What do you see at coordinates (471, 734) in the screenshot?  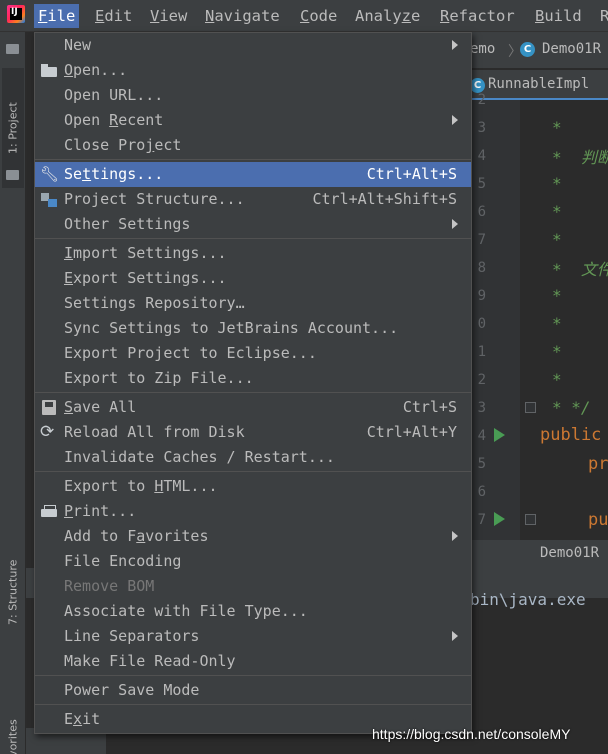 I see `watermark: https://blog.csdn.net/consoleMY` at bounding box center [471, 734].